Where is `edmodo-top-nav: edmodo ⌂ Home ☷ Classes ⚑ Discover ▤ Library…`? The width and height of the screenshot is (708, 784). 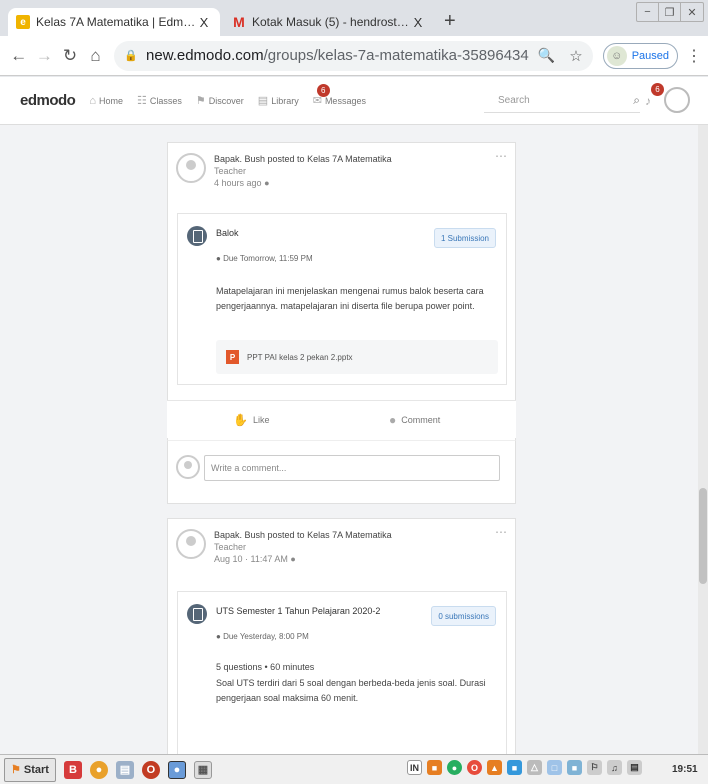
edmodo-top-nav: edmodo ⌂ Home ☷ Classes ⚑ Discover ▤ Library… is located at coordinates (354, 101).